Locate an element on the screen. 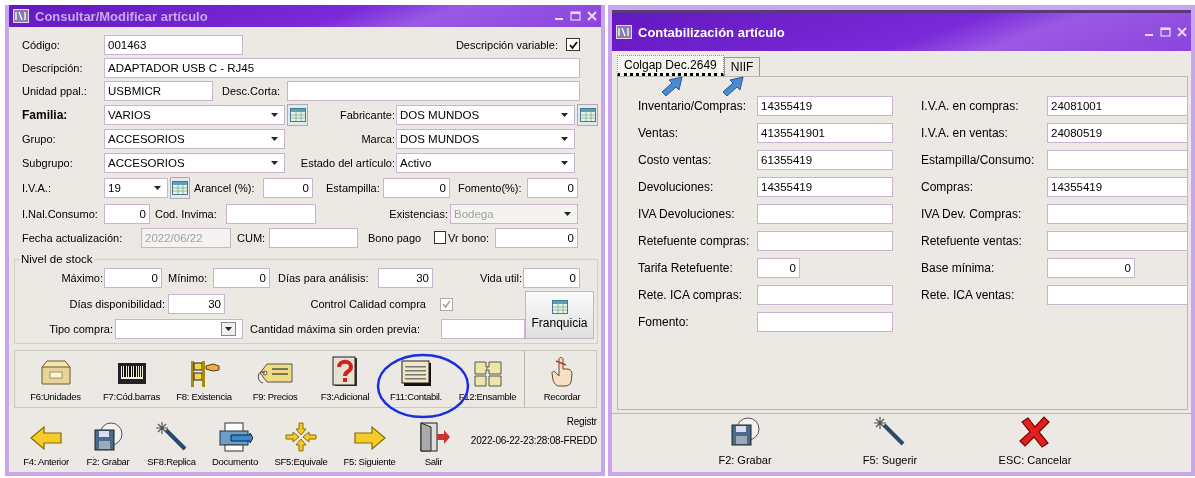 This screenshot has height=478, width=1195. franquicia-button: Franquicia is located at coordinates (559, 315).